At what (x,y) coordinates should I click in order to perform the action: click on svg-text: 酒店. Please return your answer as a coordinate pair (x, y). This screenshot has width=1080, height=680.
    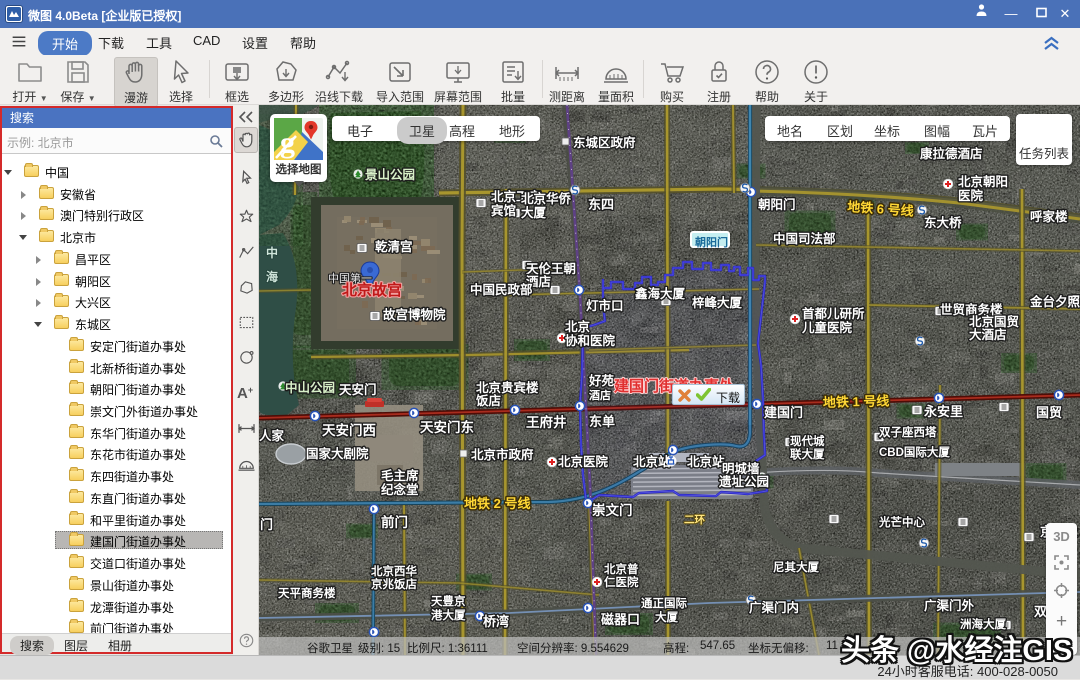
    Looking at the image, I should click on (600, 395).